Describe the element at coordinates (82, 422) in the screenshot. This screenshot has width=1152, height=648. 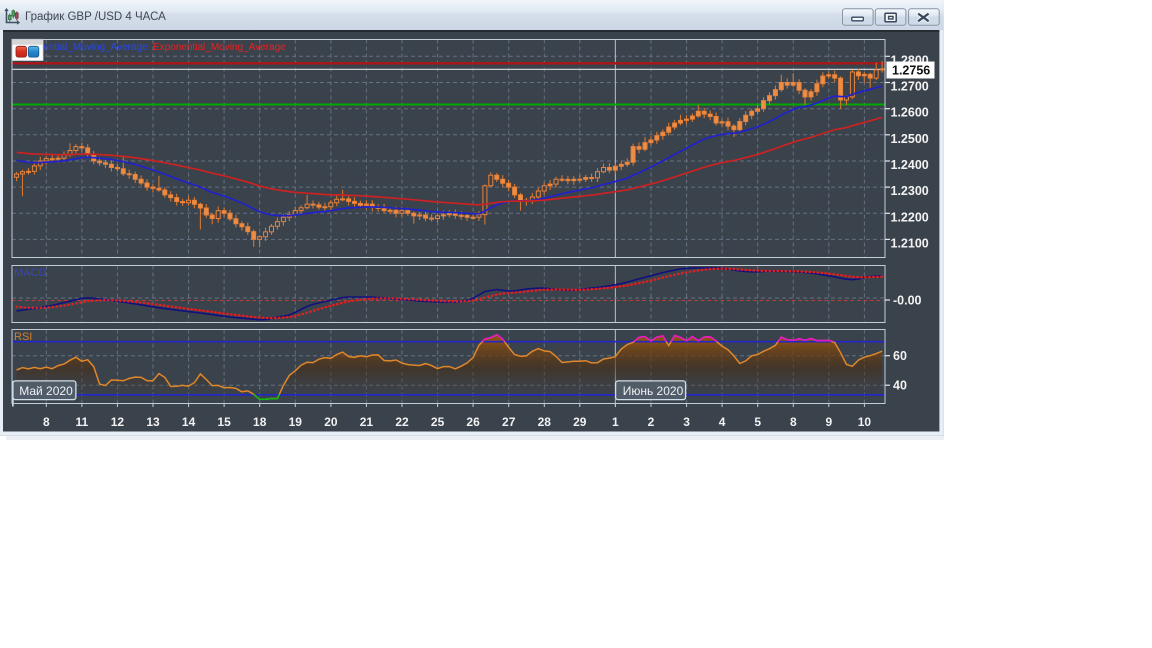
I see `svg-text: 11` at that location.